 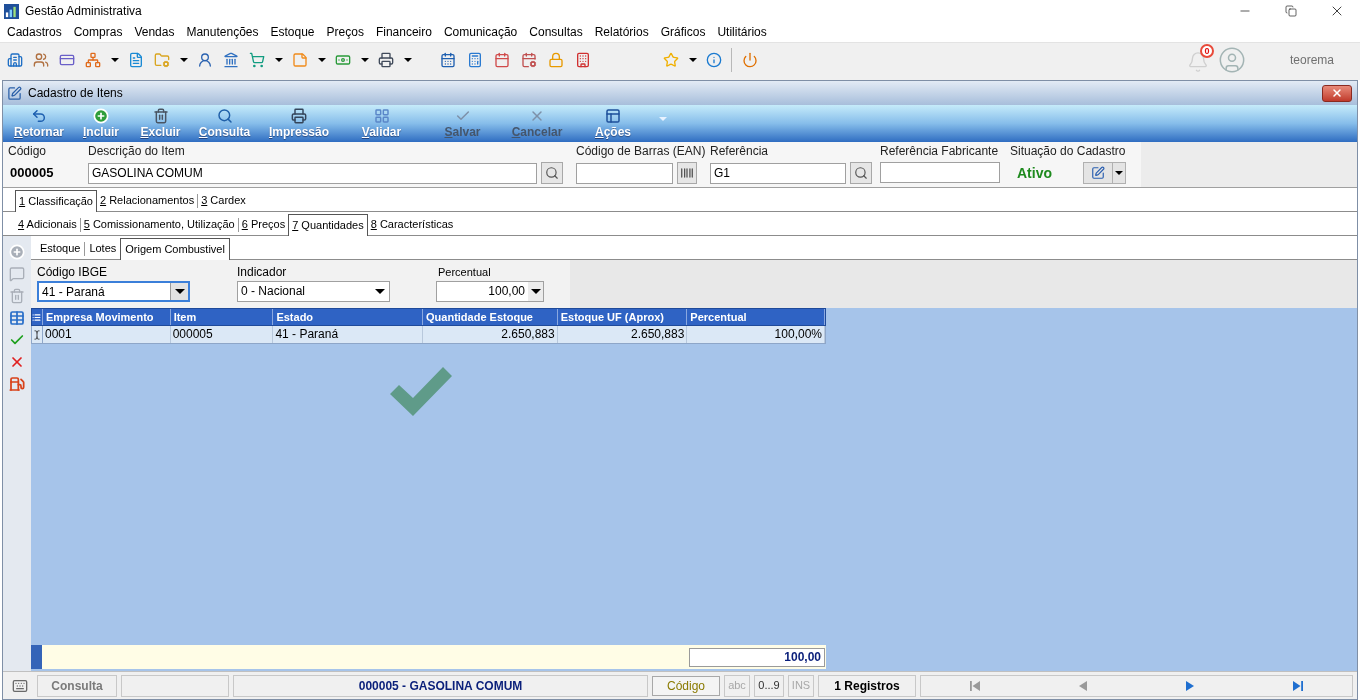 I want to click on menu-item: Utilitários, so click(x=742, y=32).